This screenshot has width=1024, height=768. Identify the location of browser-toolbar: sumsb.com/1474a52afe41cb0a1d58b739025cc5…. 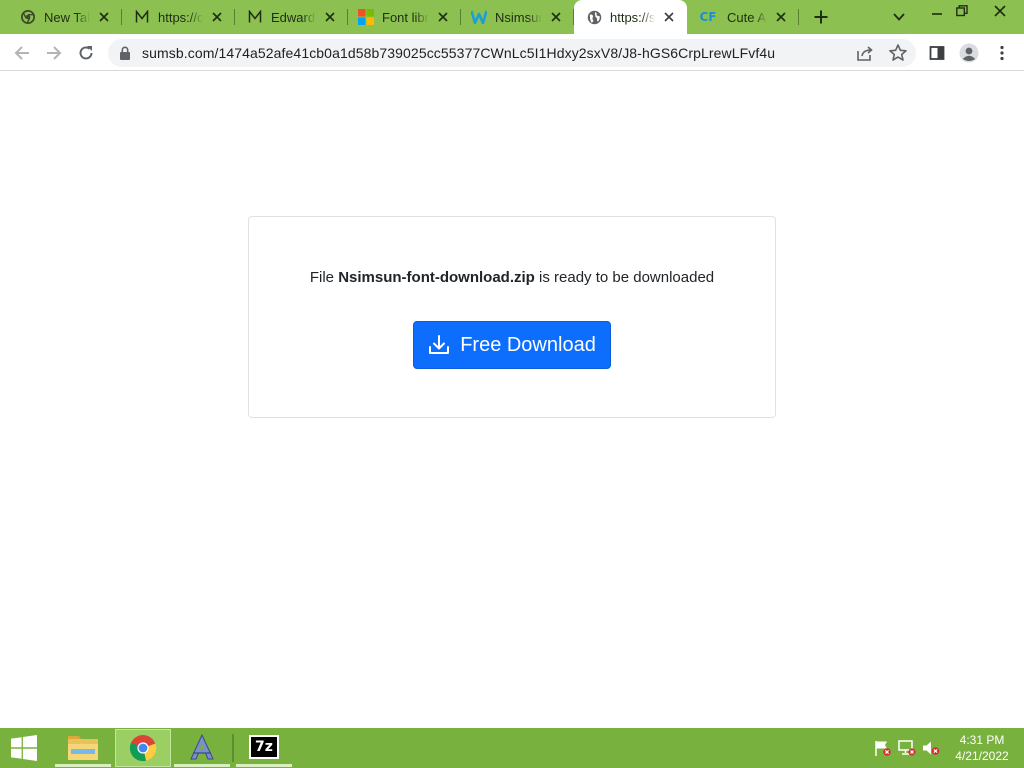
(512, 52).